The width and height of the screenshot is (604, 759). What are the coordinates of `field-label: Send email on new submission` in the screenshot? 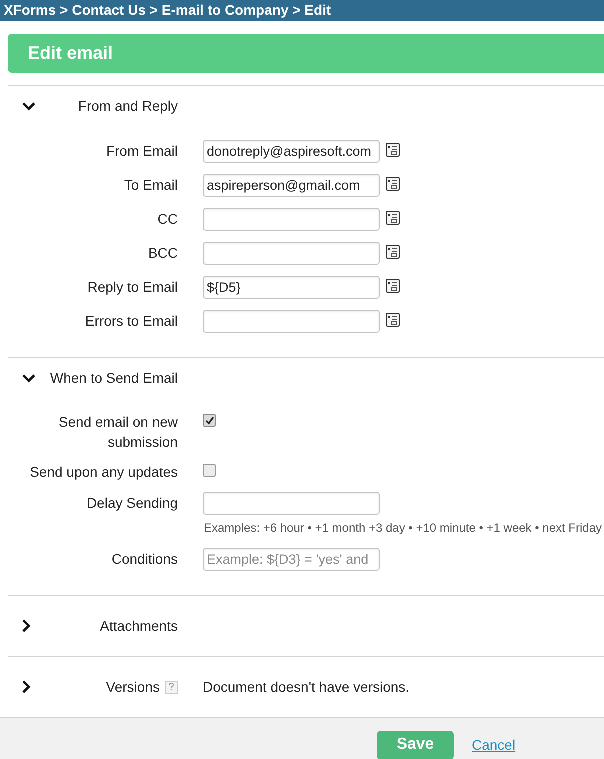 It's located at (118, 432).